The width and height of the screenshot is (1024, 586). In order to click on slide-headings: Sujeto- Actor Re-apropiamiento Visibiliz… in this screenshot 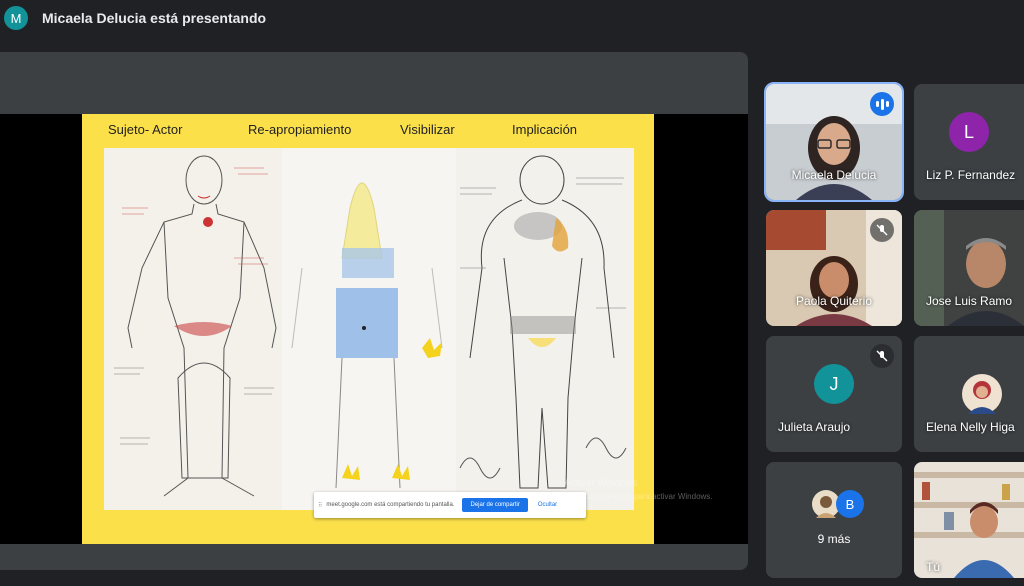, I will do `click(368, 131)`.